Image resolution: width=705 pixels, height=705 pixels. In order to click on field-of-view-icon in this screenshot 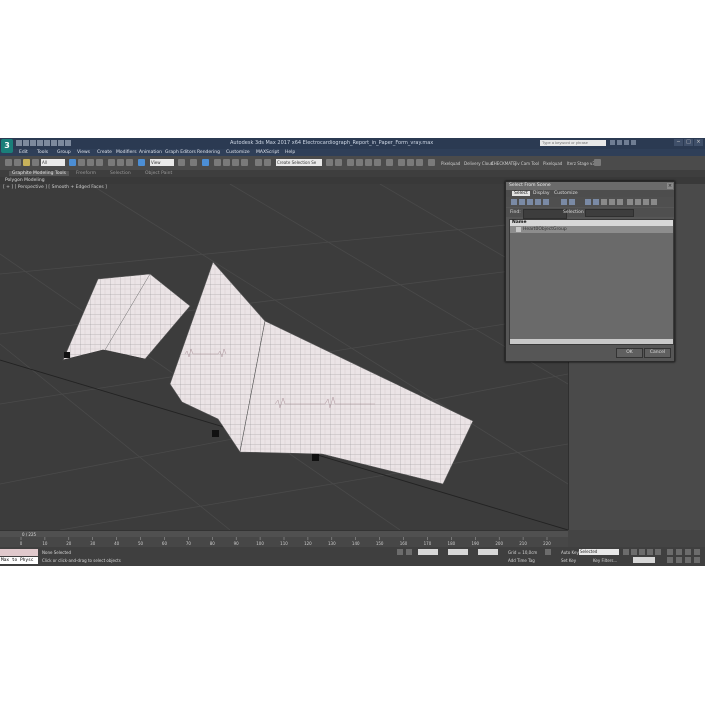, I will do `click(670, 560)`.